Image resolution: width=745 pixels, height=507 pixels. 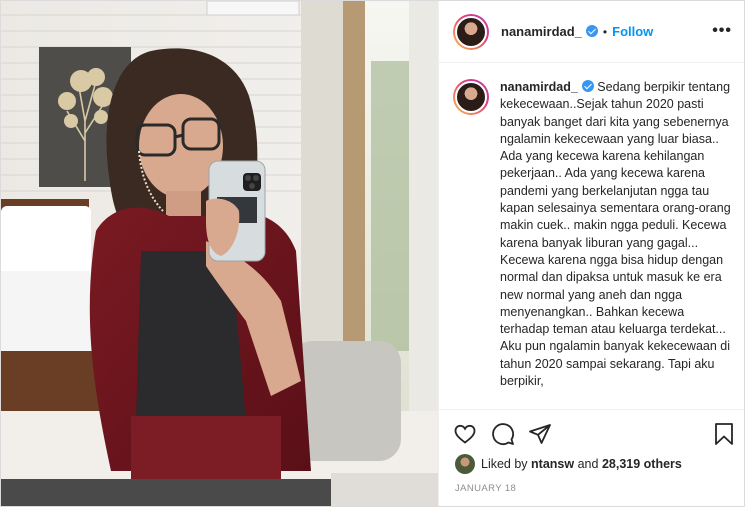 What do you see at coordinates (503, 434) in the screenshot?
I see `comment-icon` at bounding box center [503, 434].